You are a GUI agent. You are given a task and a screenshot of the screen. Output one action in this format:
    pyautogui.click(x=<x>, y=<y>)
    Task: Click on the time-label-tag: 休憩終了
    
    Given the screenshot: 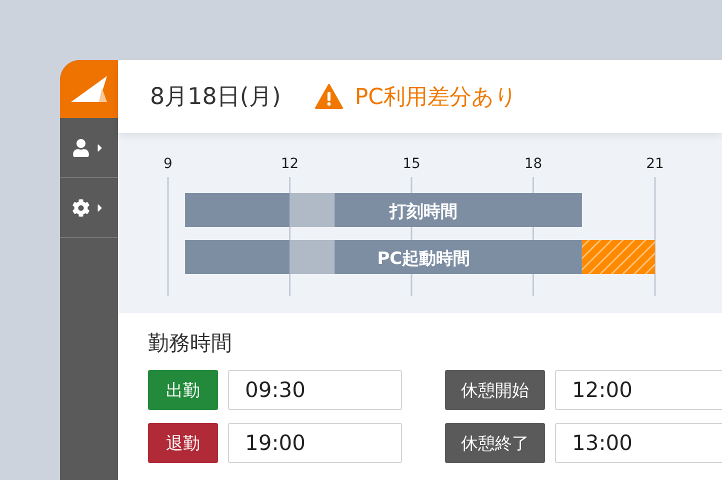 What is the action you would take?
    pyautogui.click(x=495, y=443)
    